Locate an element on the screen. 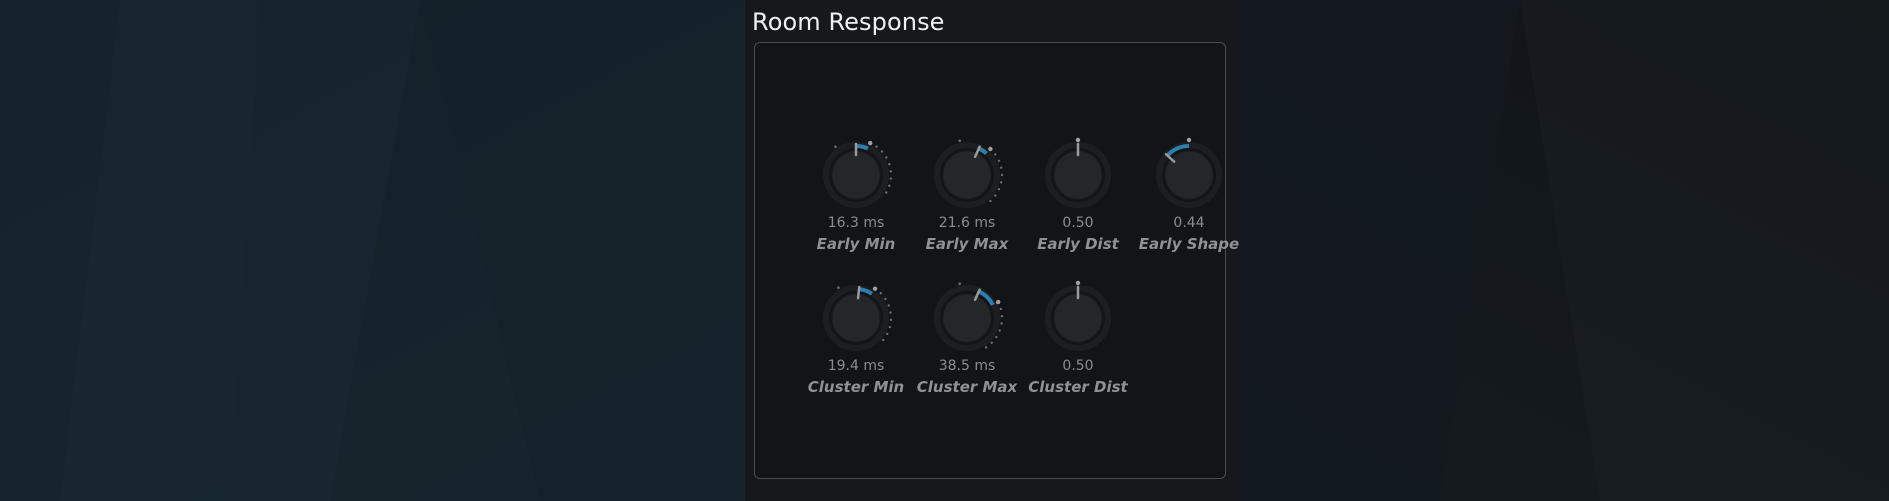 The image size is (1889, 501). knob-early-min: 16.3 ms Early Min is located at coordinates (856, 205).